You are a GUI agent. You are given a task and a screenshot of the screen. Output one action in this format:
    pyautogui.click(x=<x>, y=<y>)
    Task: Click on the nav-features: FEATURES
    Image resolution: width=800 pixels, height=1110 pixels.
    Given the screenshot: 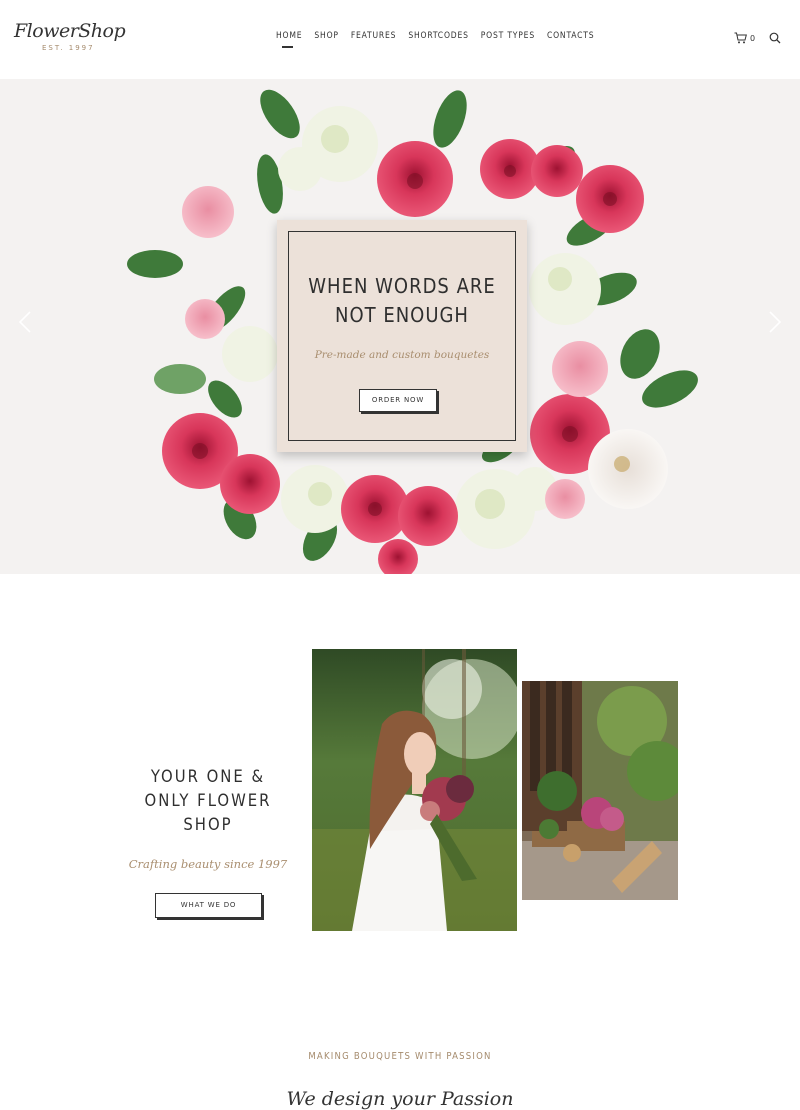 What is the action you would take?
    pyautogui.click(x=373, y=41)
    